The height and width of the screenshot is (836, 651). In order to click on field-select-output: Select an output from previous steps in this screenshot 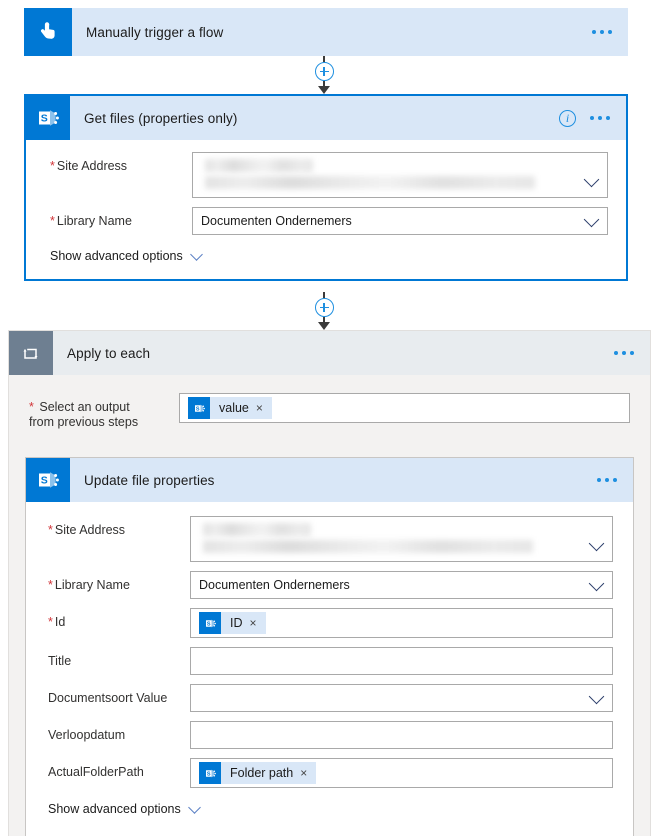, I will do `click(329, 411)`.